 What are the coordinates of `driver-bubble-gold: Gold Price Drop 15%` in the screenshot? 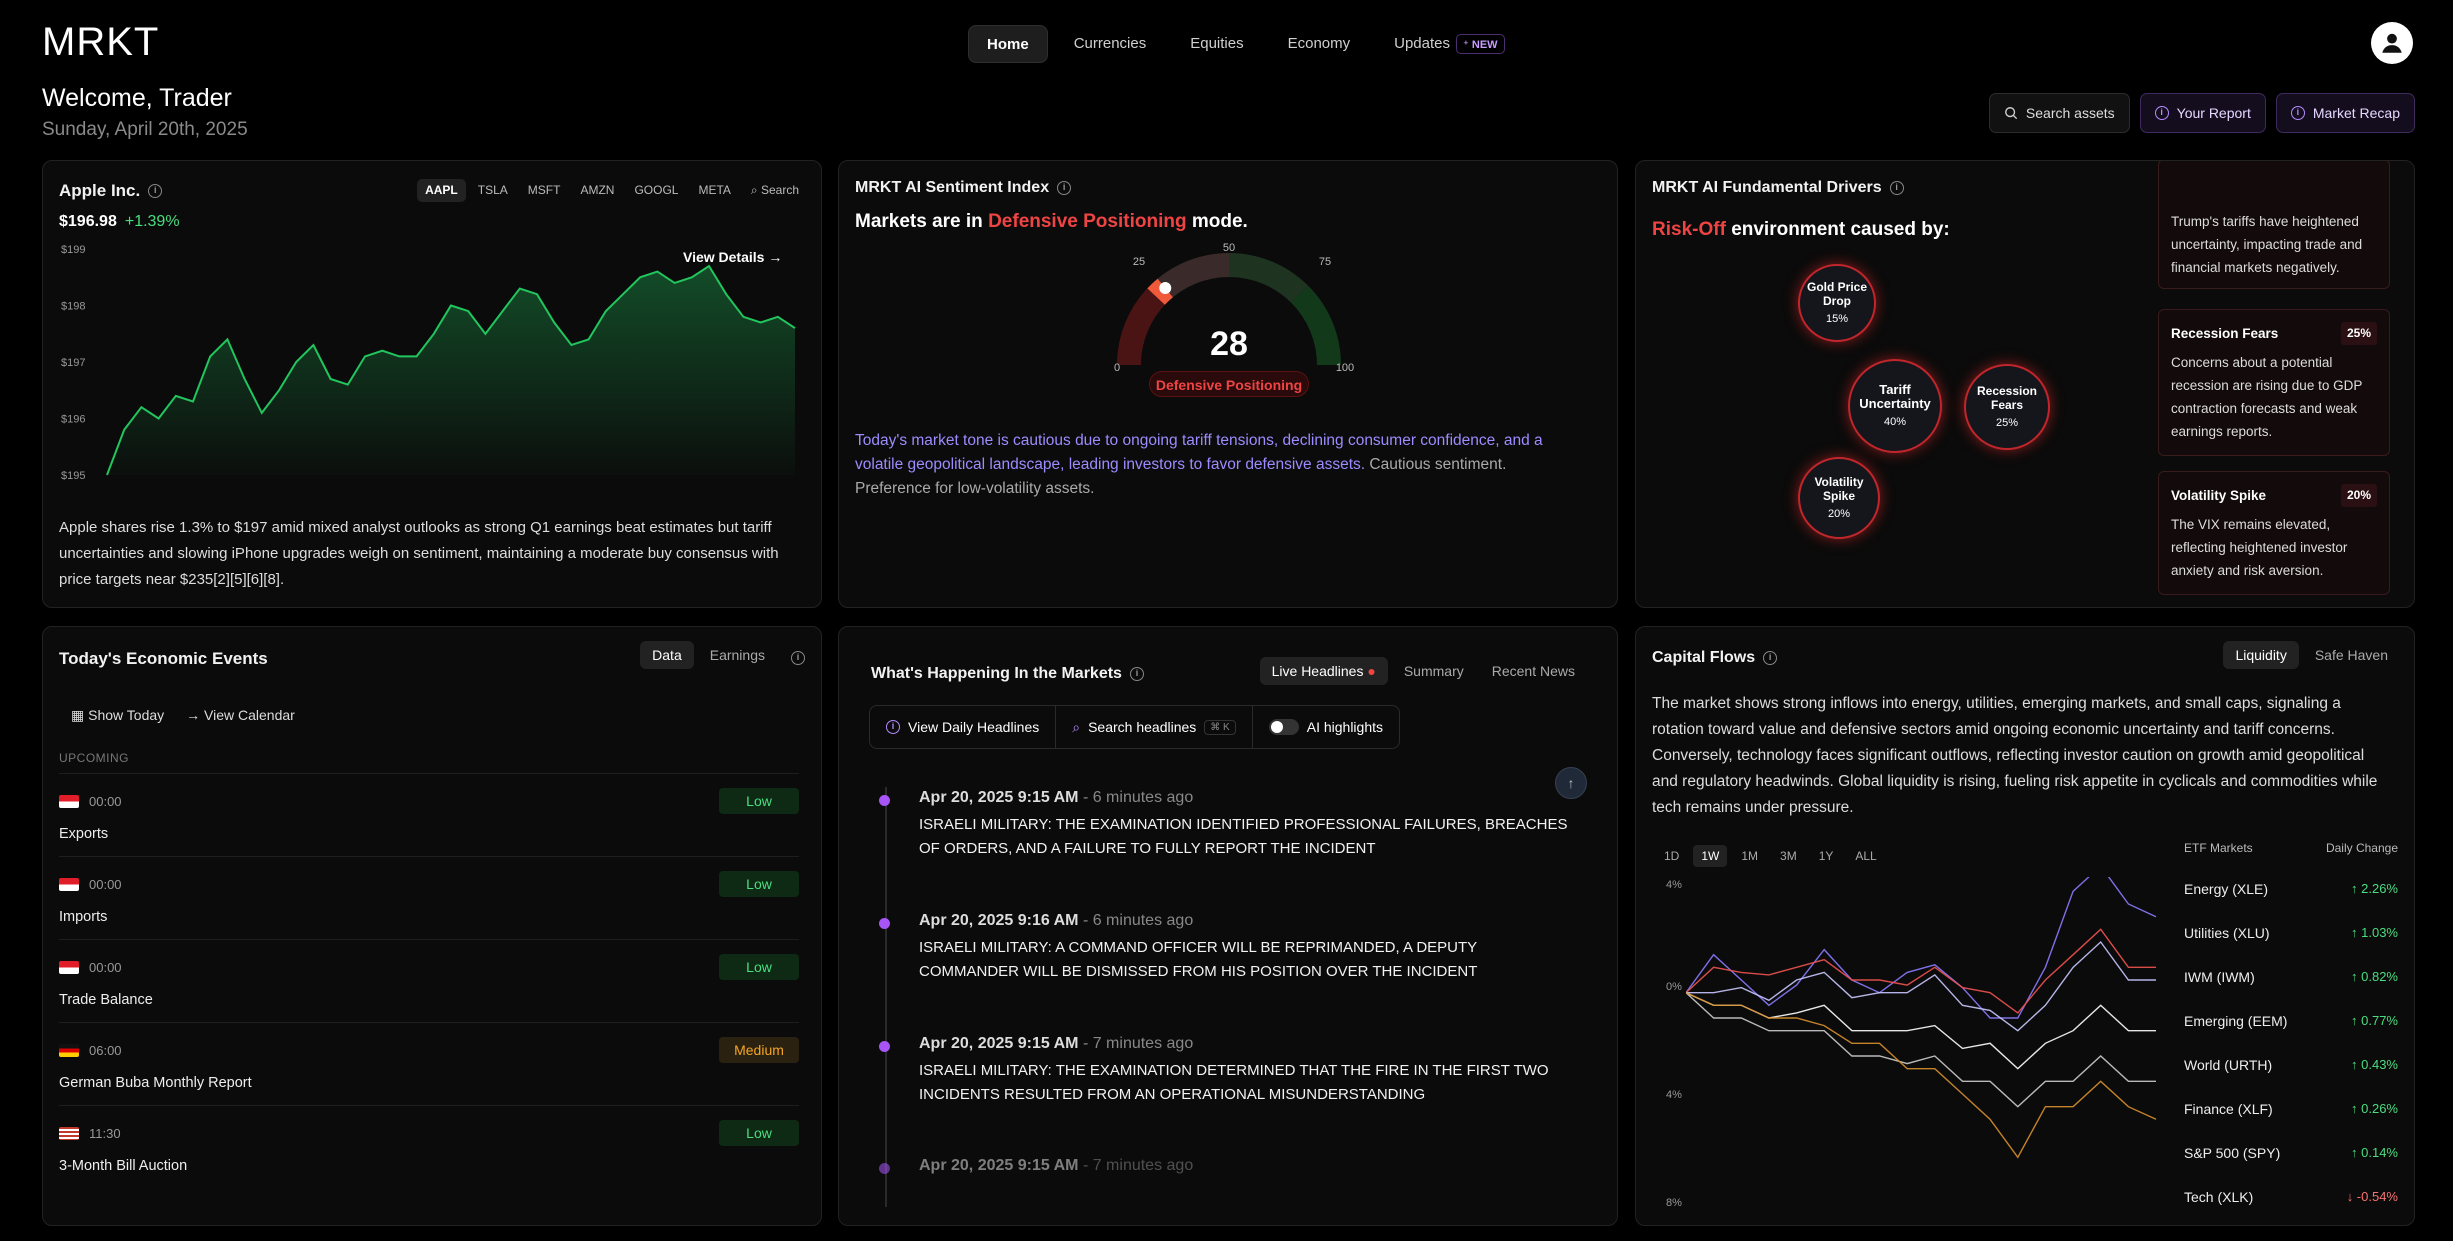 It's located at (1837, 303).